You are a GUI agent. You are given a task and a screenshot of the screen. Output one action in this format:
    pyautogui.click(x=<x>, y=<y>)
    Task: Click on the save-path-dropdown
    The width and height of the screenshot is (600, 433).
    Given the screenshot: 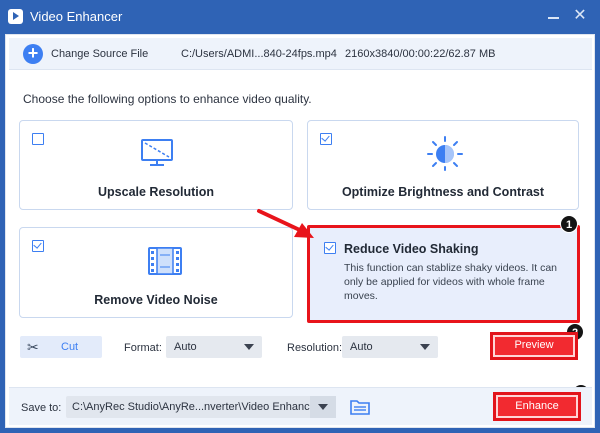 What is the action you would take?
    pyautogui.click(x=323, y=407)
    